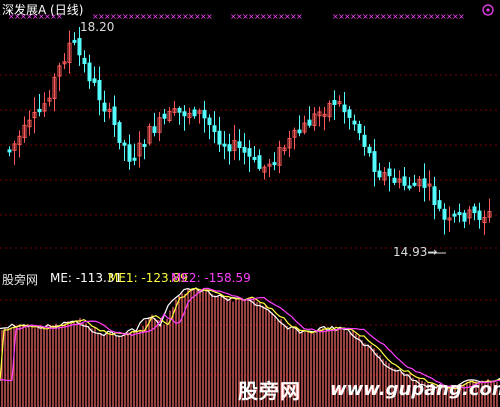 The image size is (500, 407). Describe the element at coordinates (432, 252) in the screenshot. I see `low-arrow: →` at that location.